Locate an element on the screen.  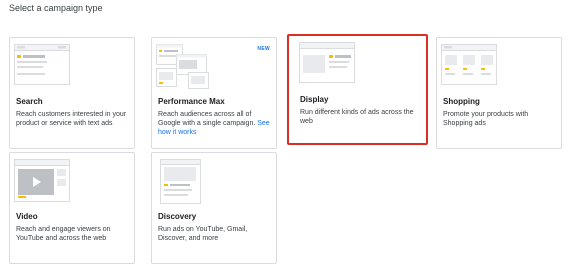
card-title: Shopping is located at coordinates (461, 101).